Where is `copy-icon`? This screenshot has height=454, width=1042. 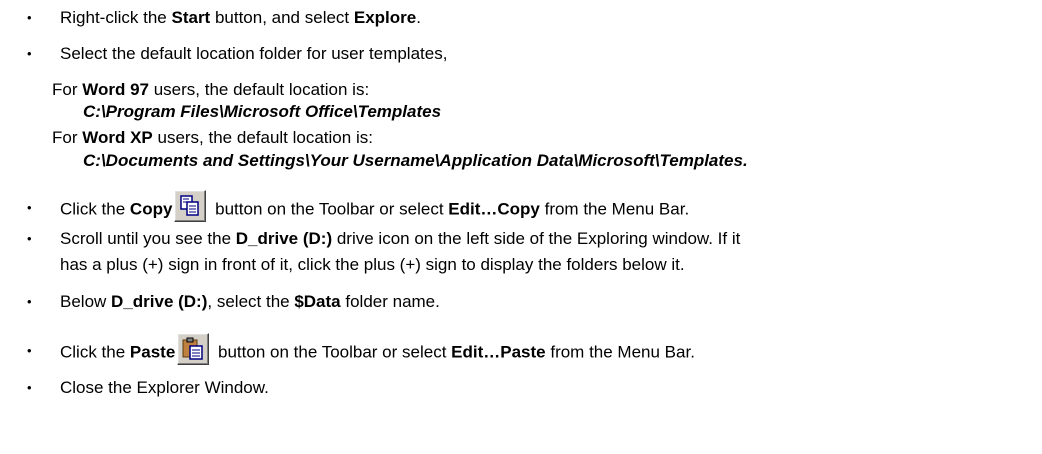
copy-icon is located at coordinates (190, 205).